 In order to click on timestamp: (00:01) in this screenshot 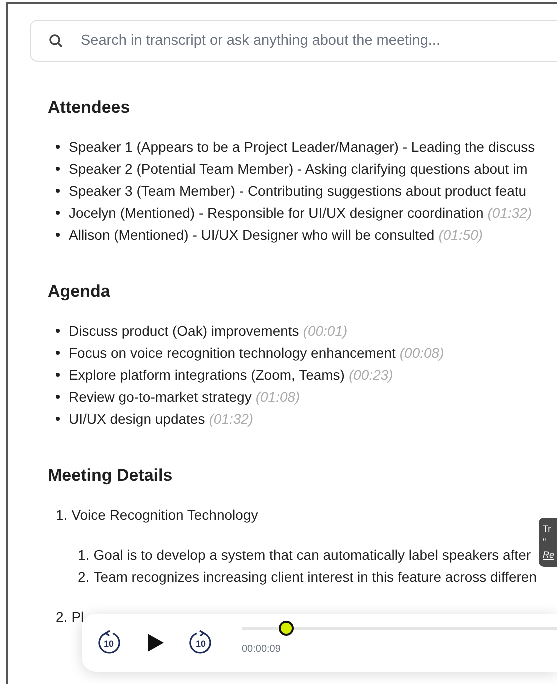, I will do `click(325, 331)`.